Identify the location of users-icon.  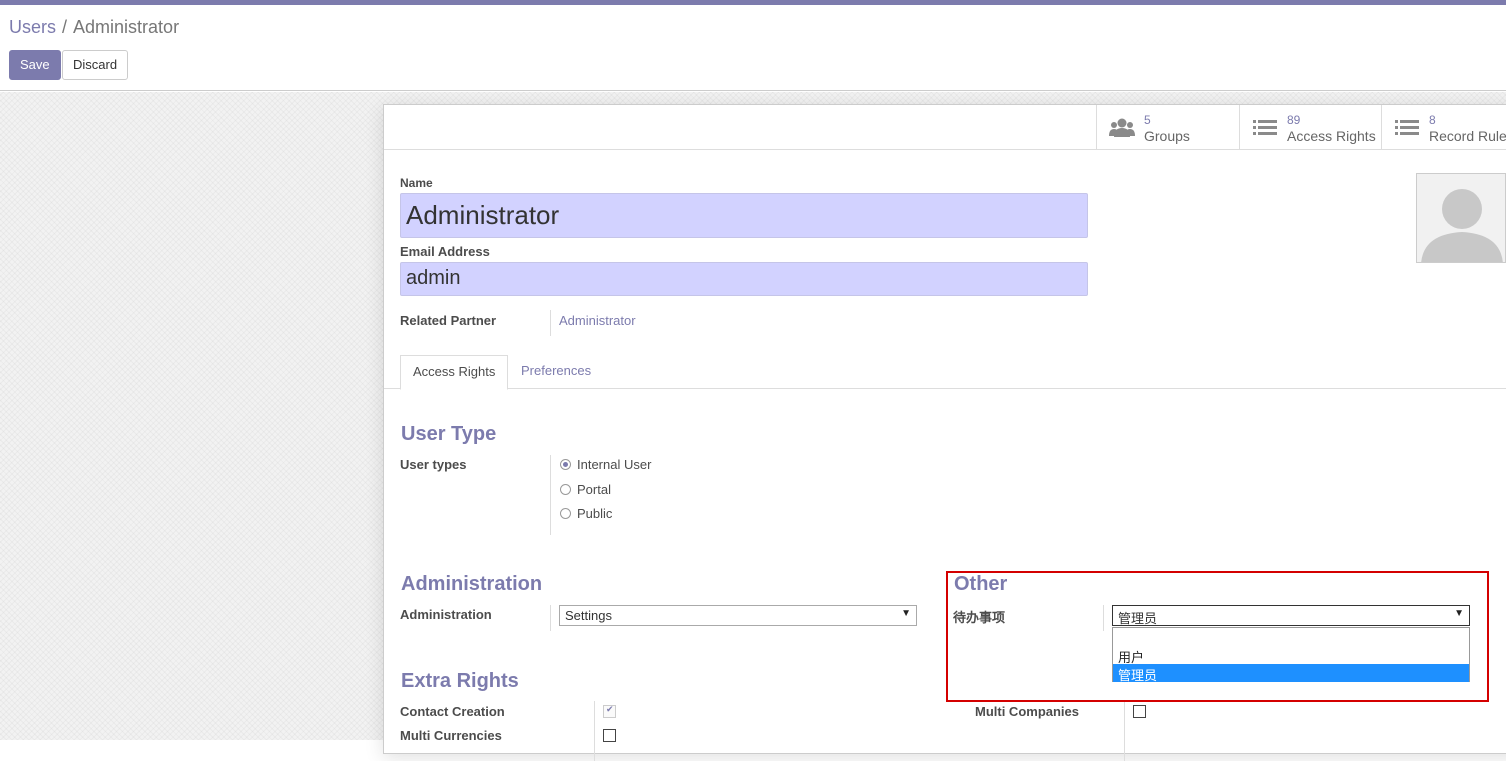
(1122, 127).